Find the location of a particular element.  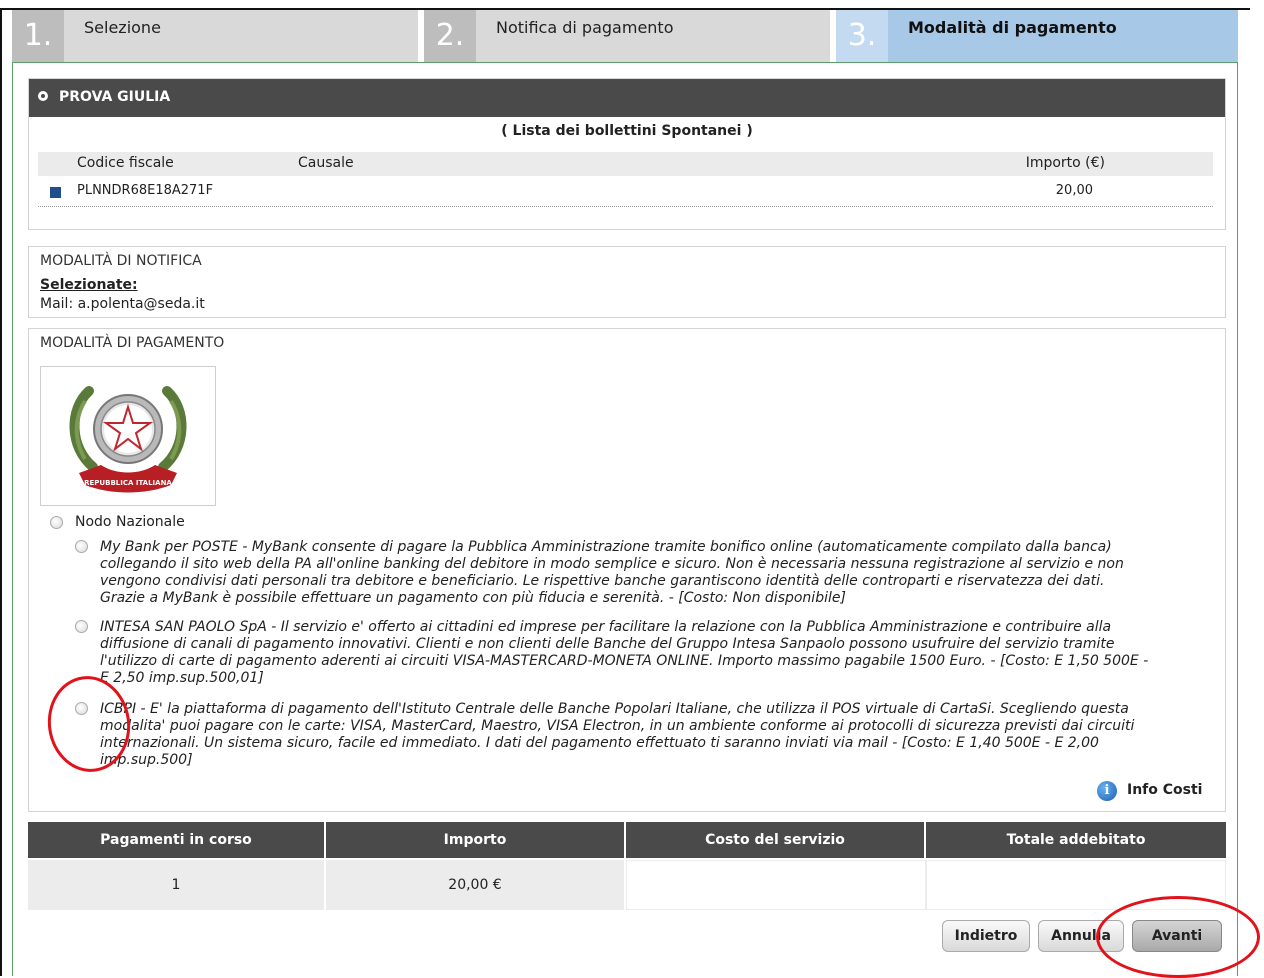

nodo-nazionale-logo: REPUBBLICA ITALIANA is located at coordinates (128, 436).